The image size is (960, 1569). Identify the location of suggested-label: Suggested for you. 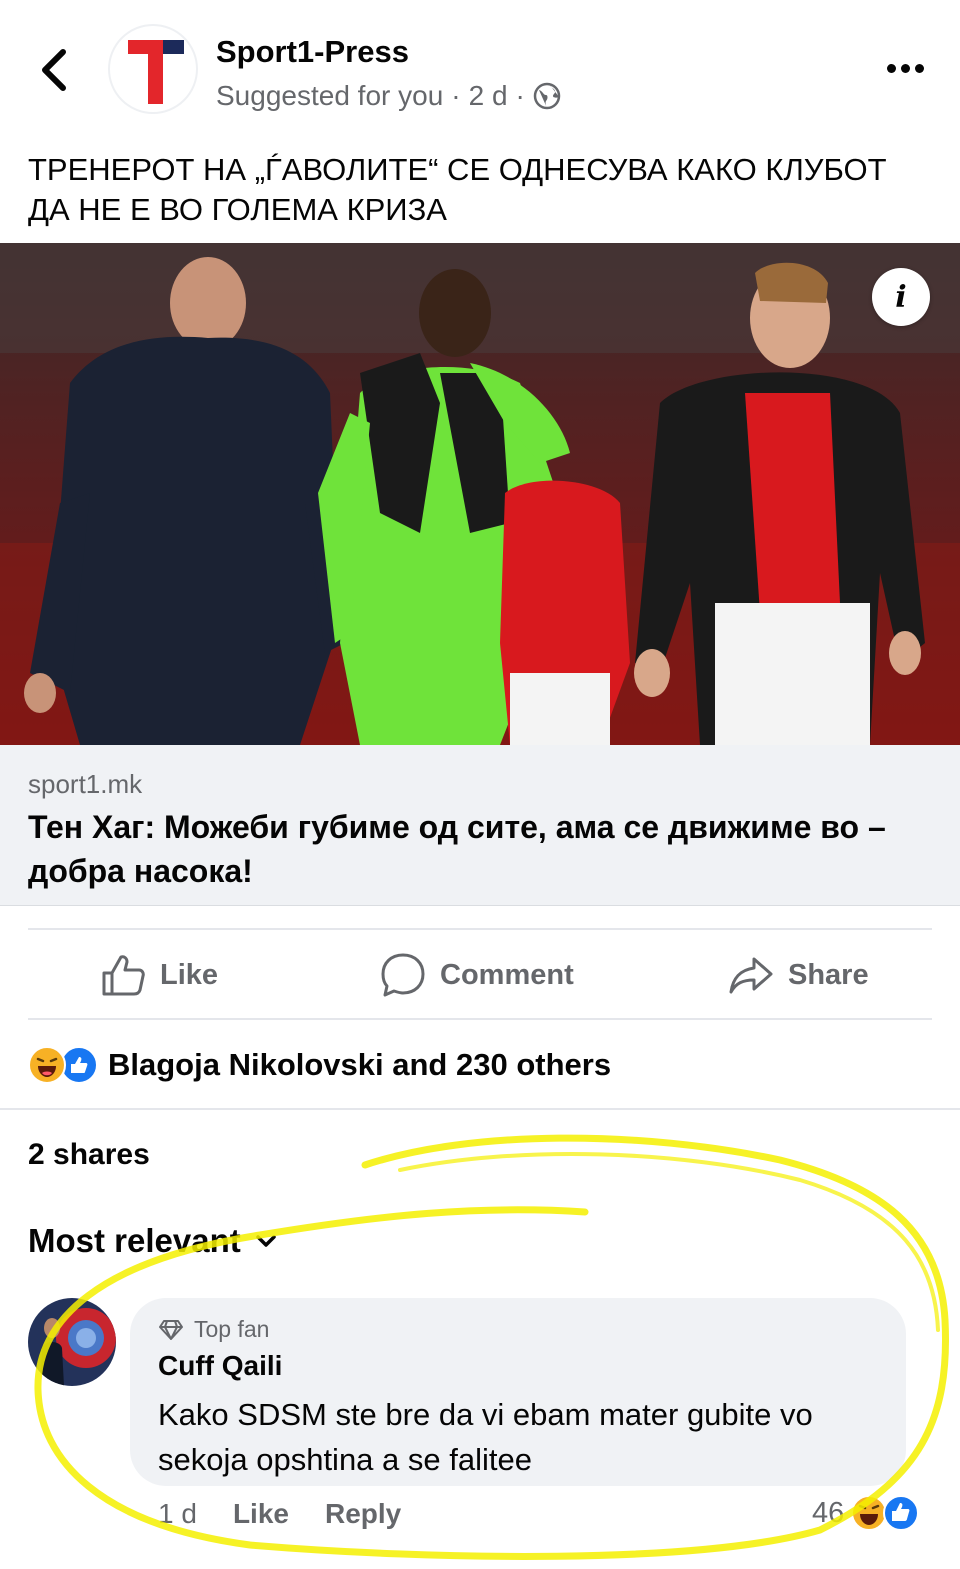
(330, 95).